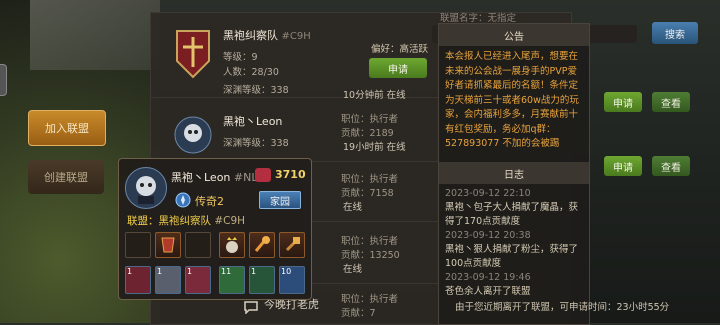 The image size is (720, 325). I want to click on log-text: 苍色余人离开了联盟, so click(488, 291).